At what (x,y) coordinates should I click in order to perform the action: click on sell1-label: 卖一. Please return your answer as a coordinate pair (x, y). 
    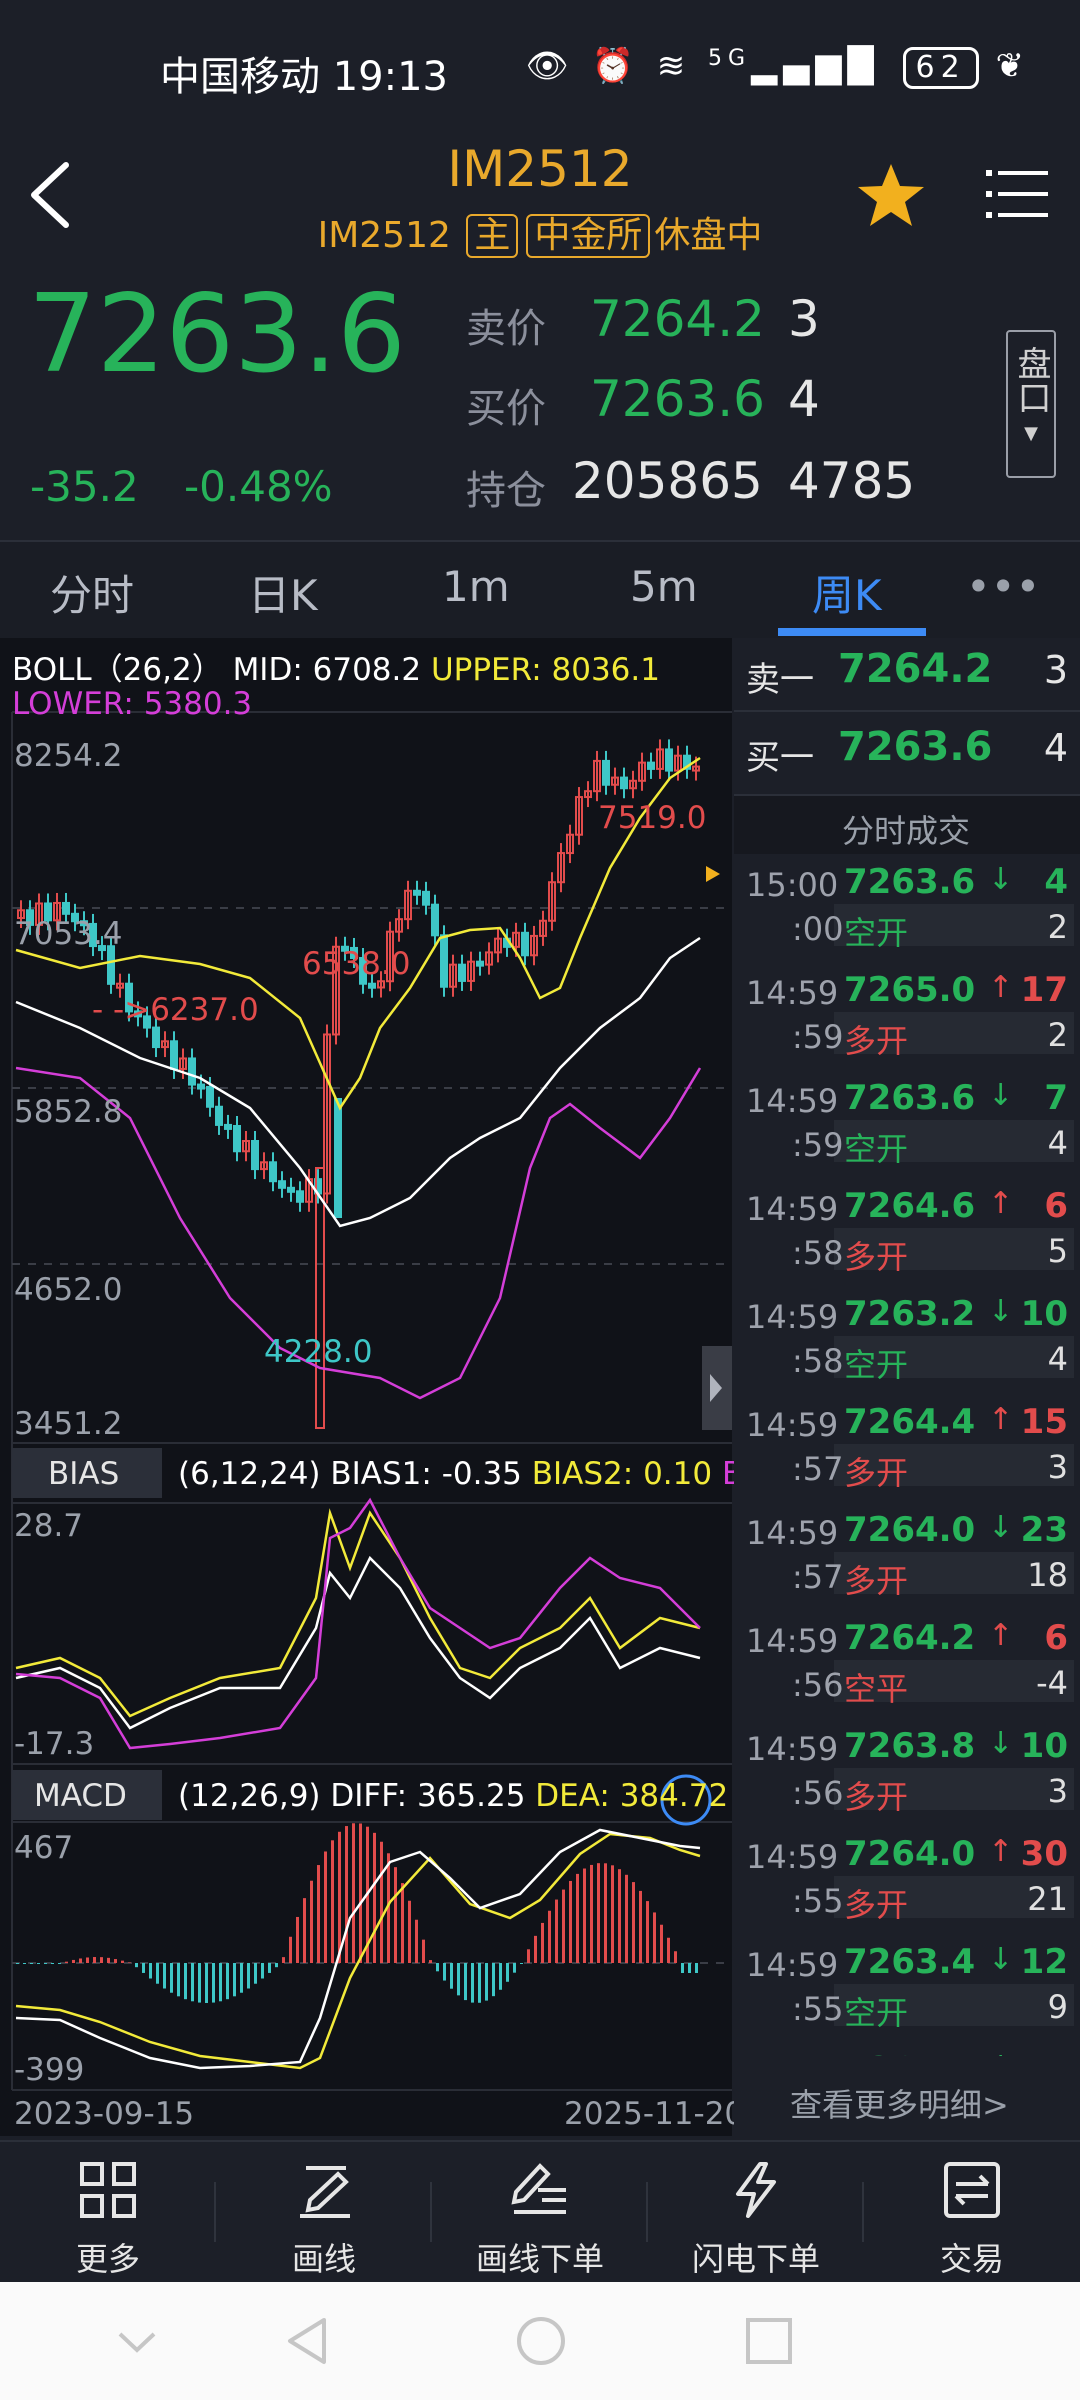
    Looking at the image, I should click on (780, 680).